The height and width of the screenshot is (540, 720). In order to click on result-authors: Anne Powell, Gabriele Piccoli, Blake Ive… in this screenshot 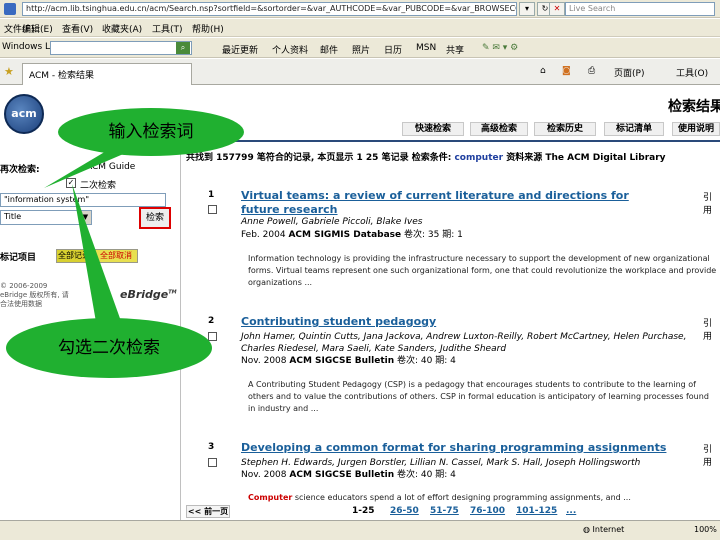, I will do `click(332, 222)`.